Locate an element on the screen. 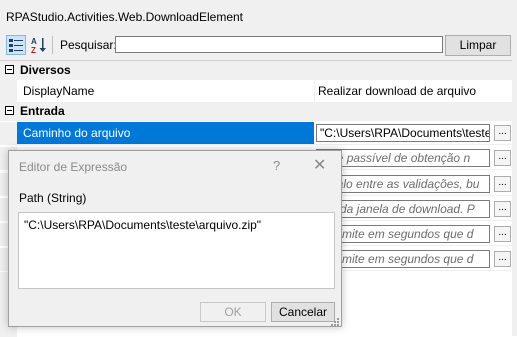 The height and width of the screenshot is (337, 517). sort-alphabetical-icon: A Z is located at coordinates (38, 46).